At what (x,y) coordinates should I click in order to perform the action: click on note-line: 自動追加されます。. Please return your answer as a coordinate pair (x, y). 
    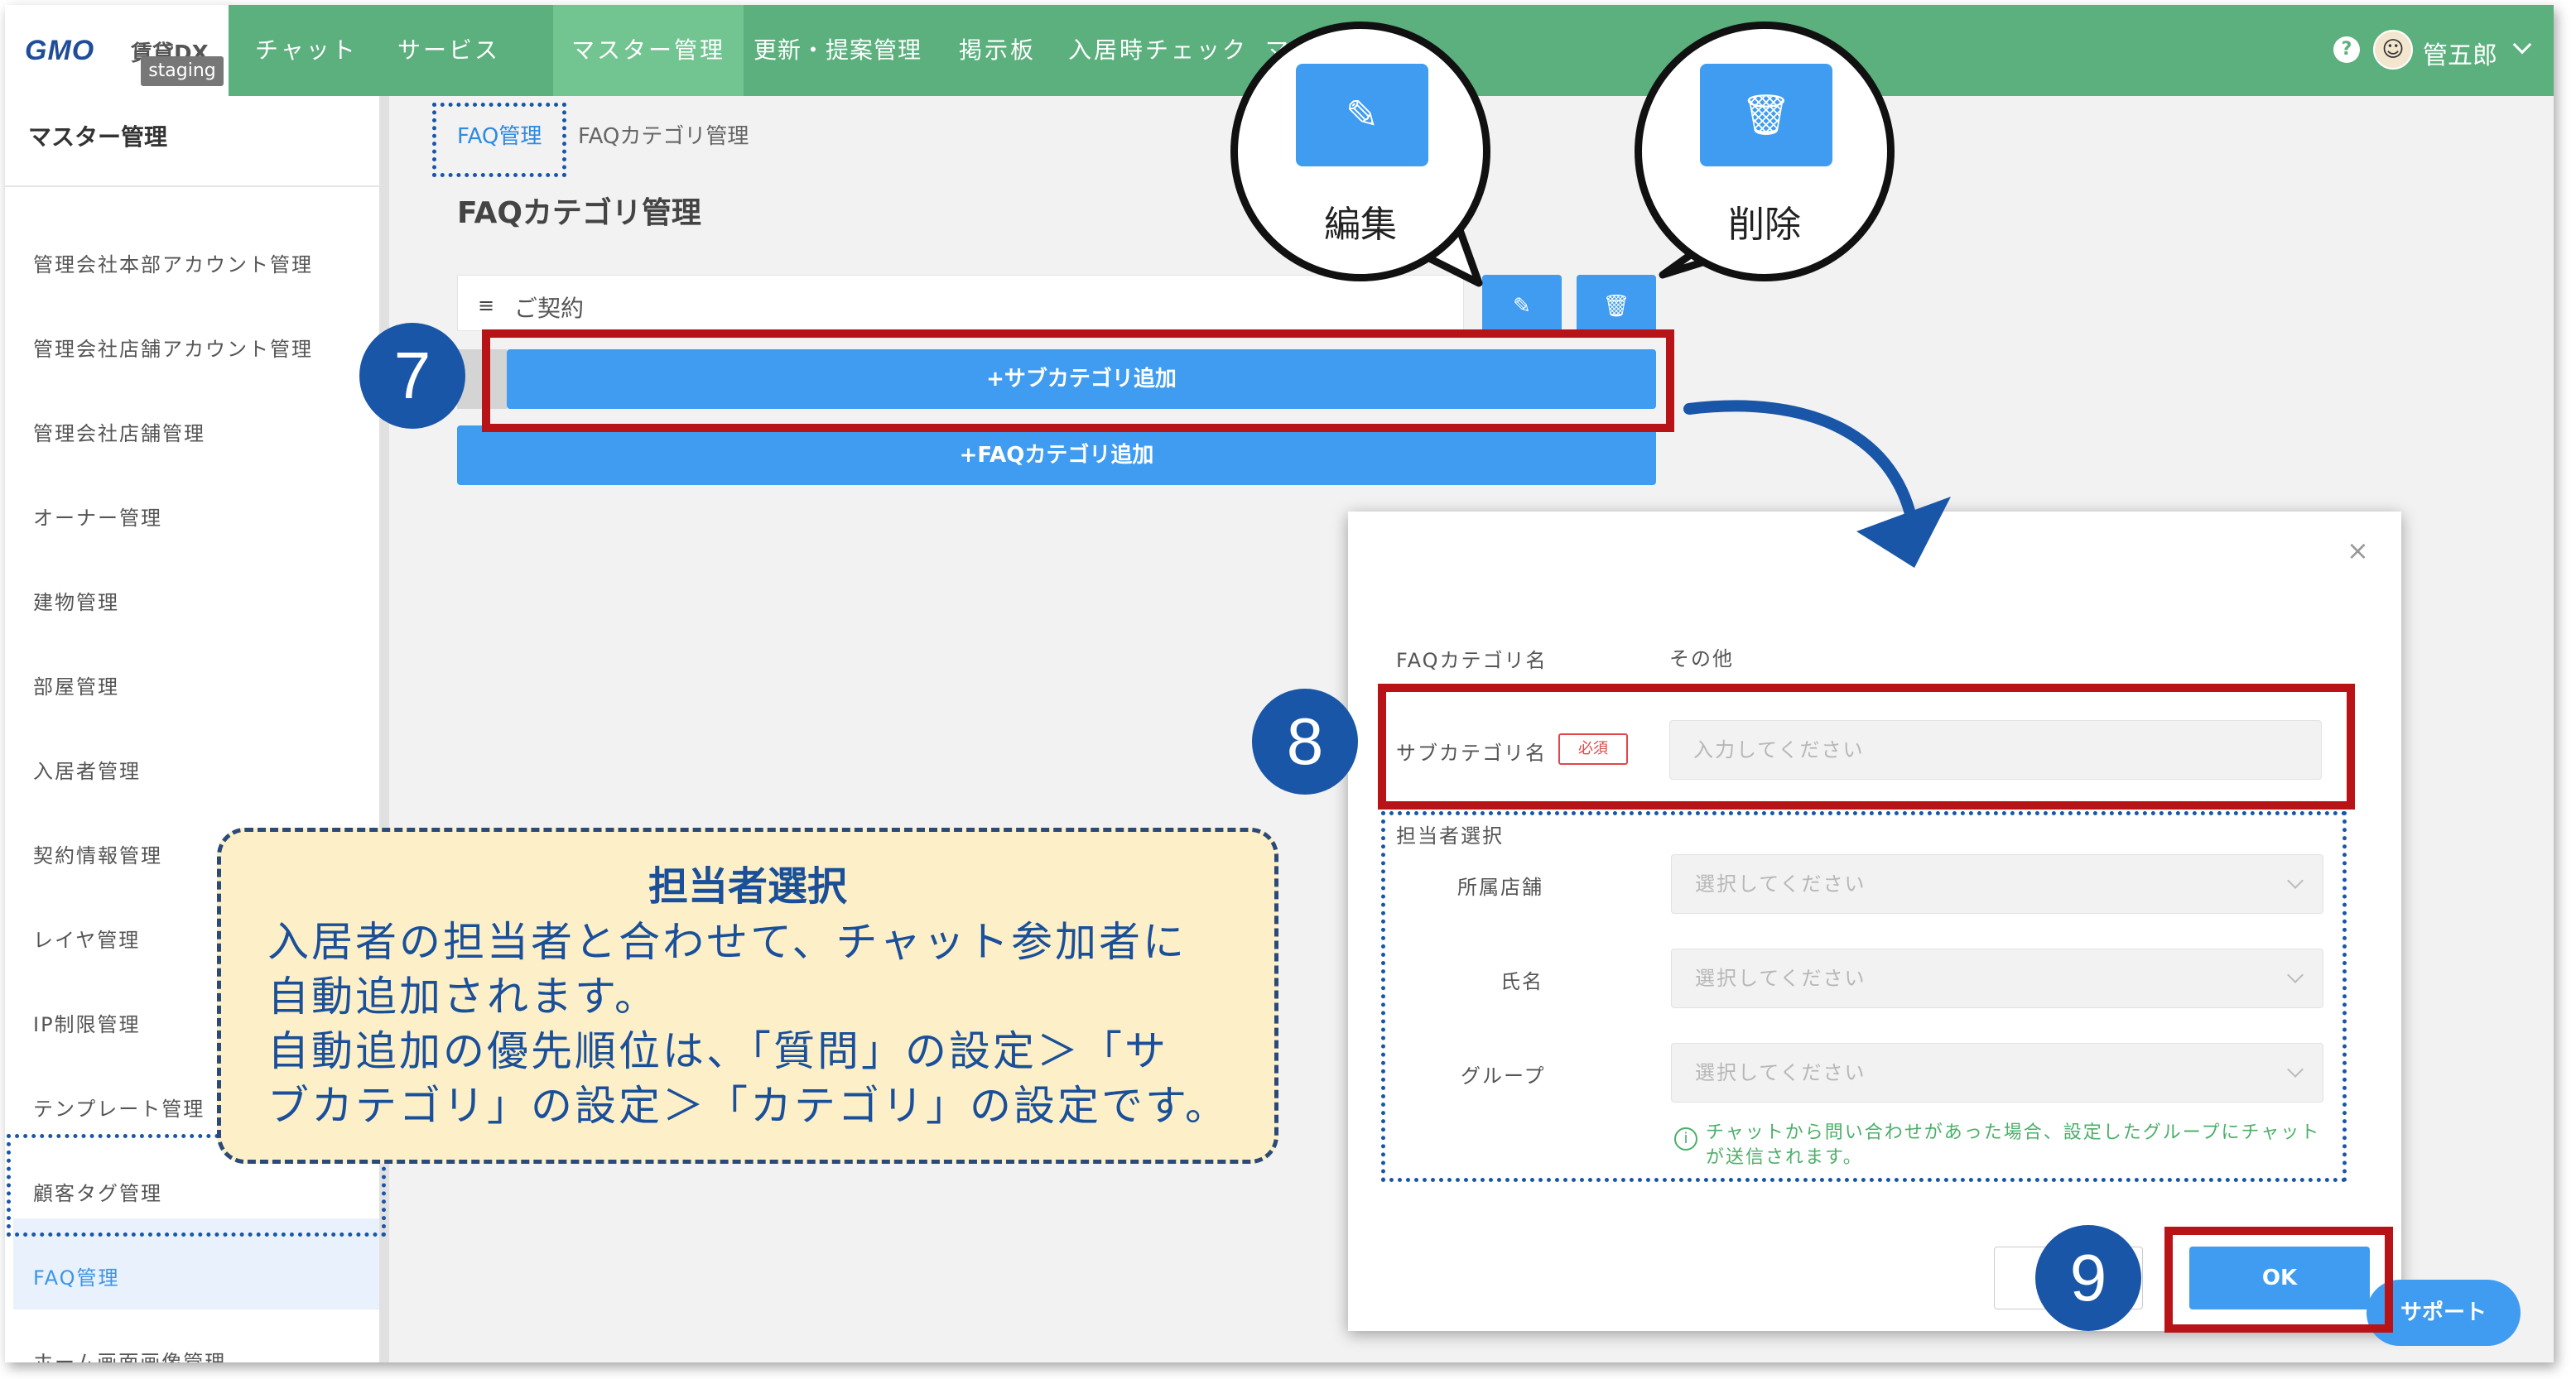
    Looking at the image, I should click on (462, 997).